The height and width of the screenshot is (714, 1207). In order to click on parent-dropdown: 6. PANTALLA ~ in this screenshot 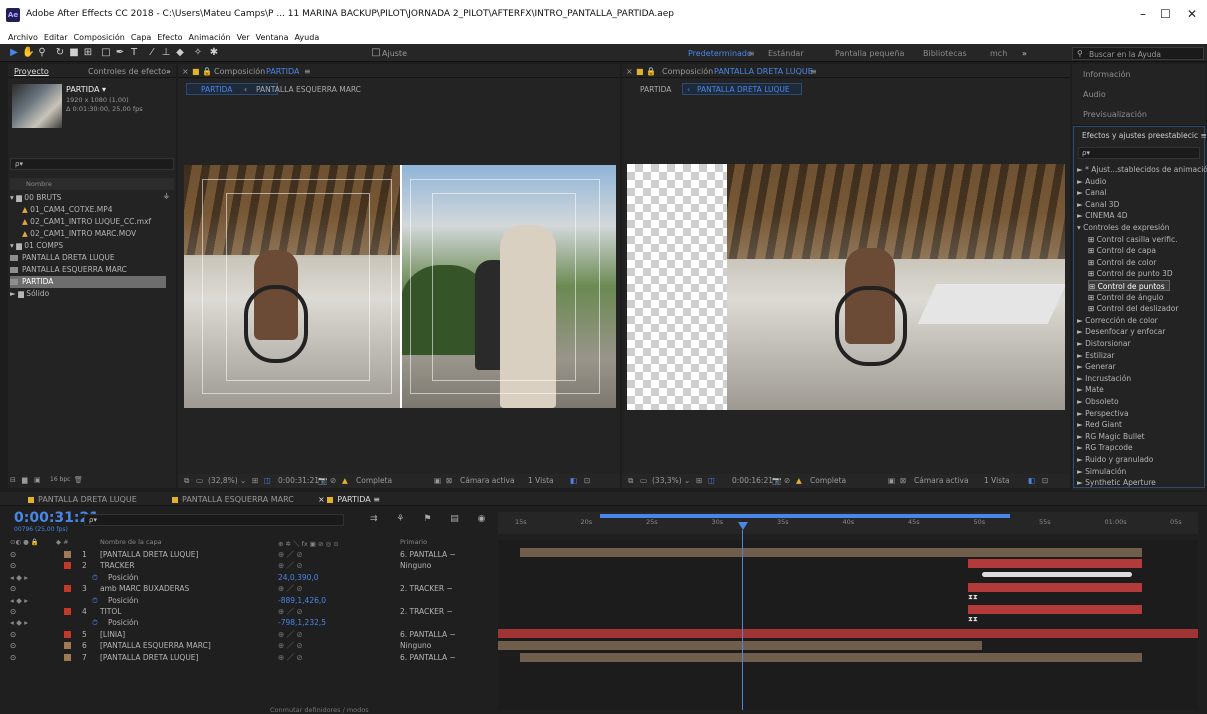, I will do `click(428, 554)`.